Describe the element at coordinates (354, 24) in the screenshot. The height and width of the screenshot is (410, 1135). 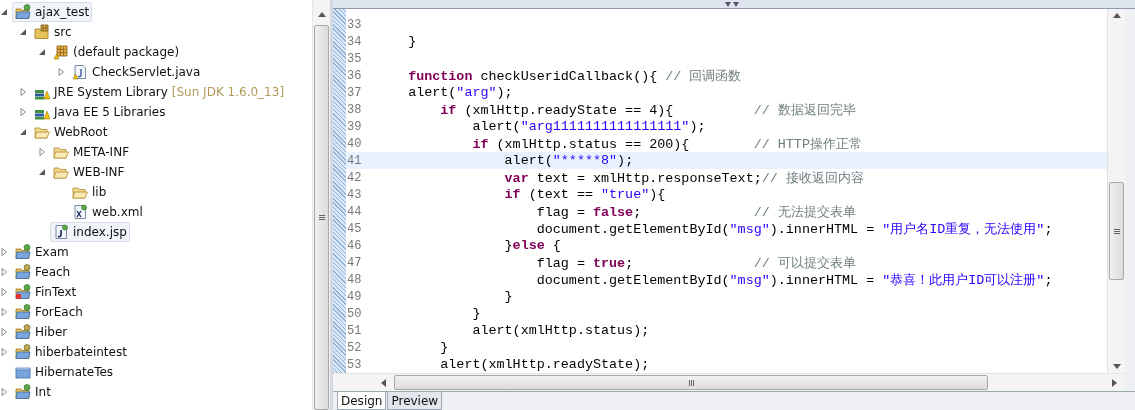
I see `line-number: 33` at that location.